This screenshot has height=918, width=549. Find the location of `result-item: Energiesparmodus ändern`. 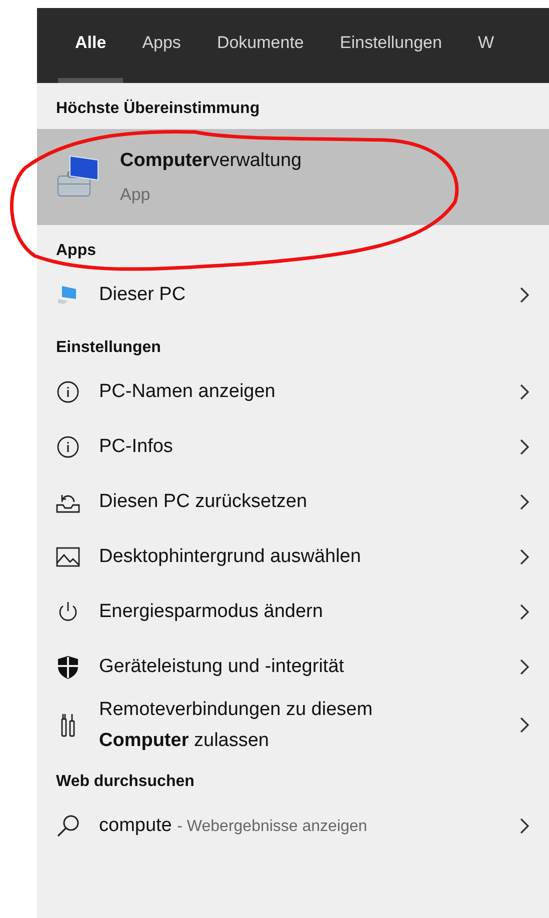

result-item: Energiesparmodus ändern is located at coordinates (293, 611).